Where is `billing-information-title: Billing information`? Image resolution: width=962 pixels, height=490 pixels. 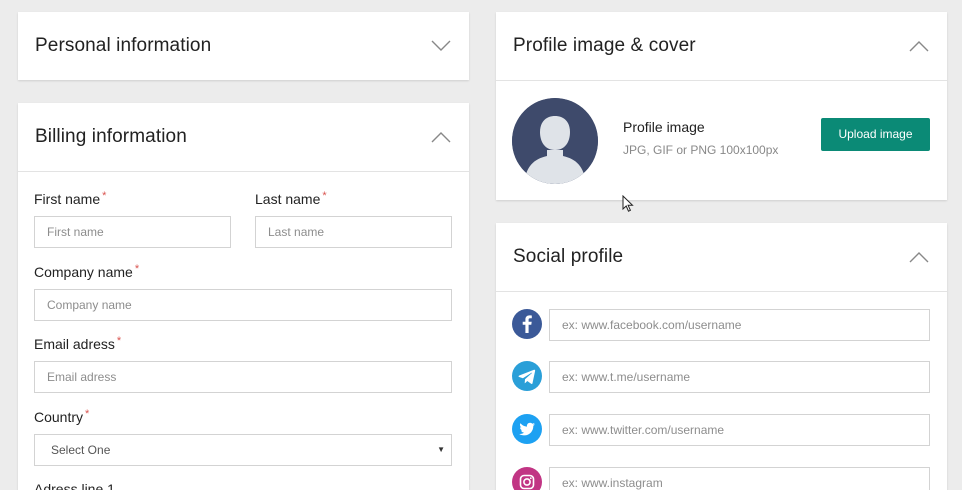
billing-information-title: Billing information is located at coordinates (111, 136).